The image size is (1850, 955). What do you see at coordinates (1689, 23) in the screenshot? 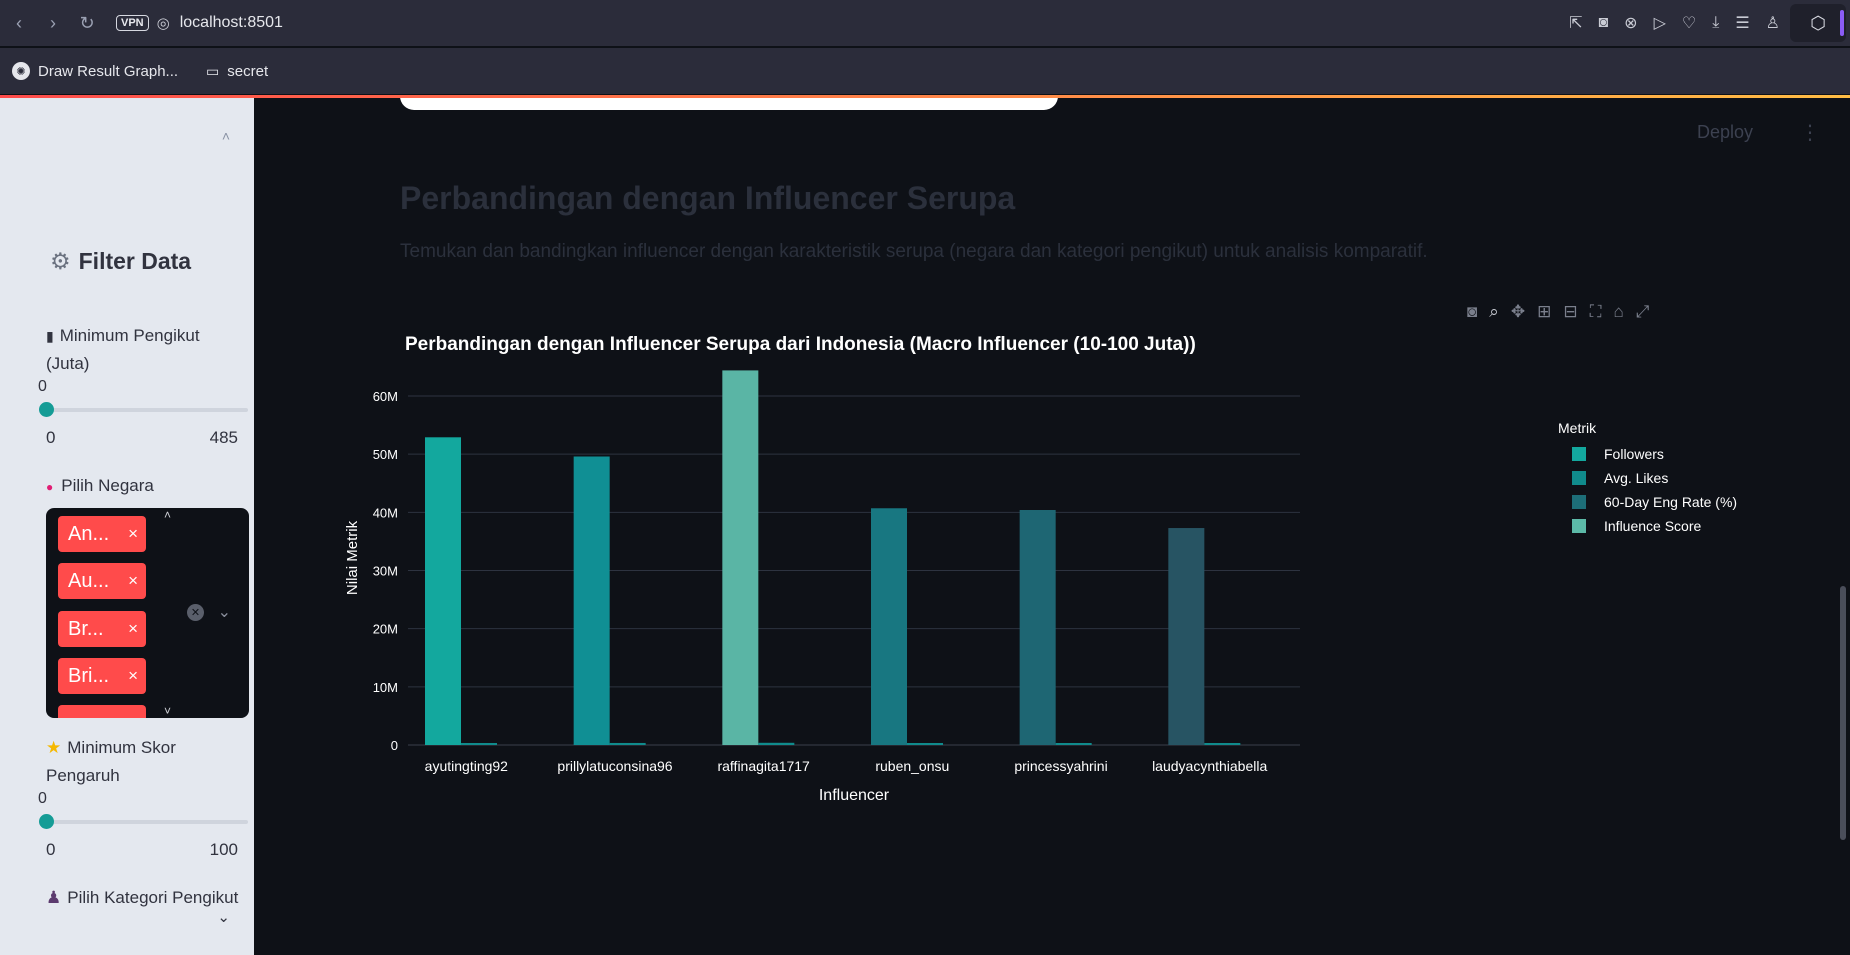
I see `heart-icon: ♡` at bounding box center [1689, 23].